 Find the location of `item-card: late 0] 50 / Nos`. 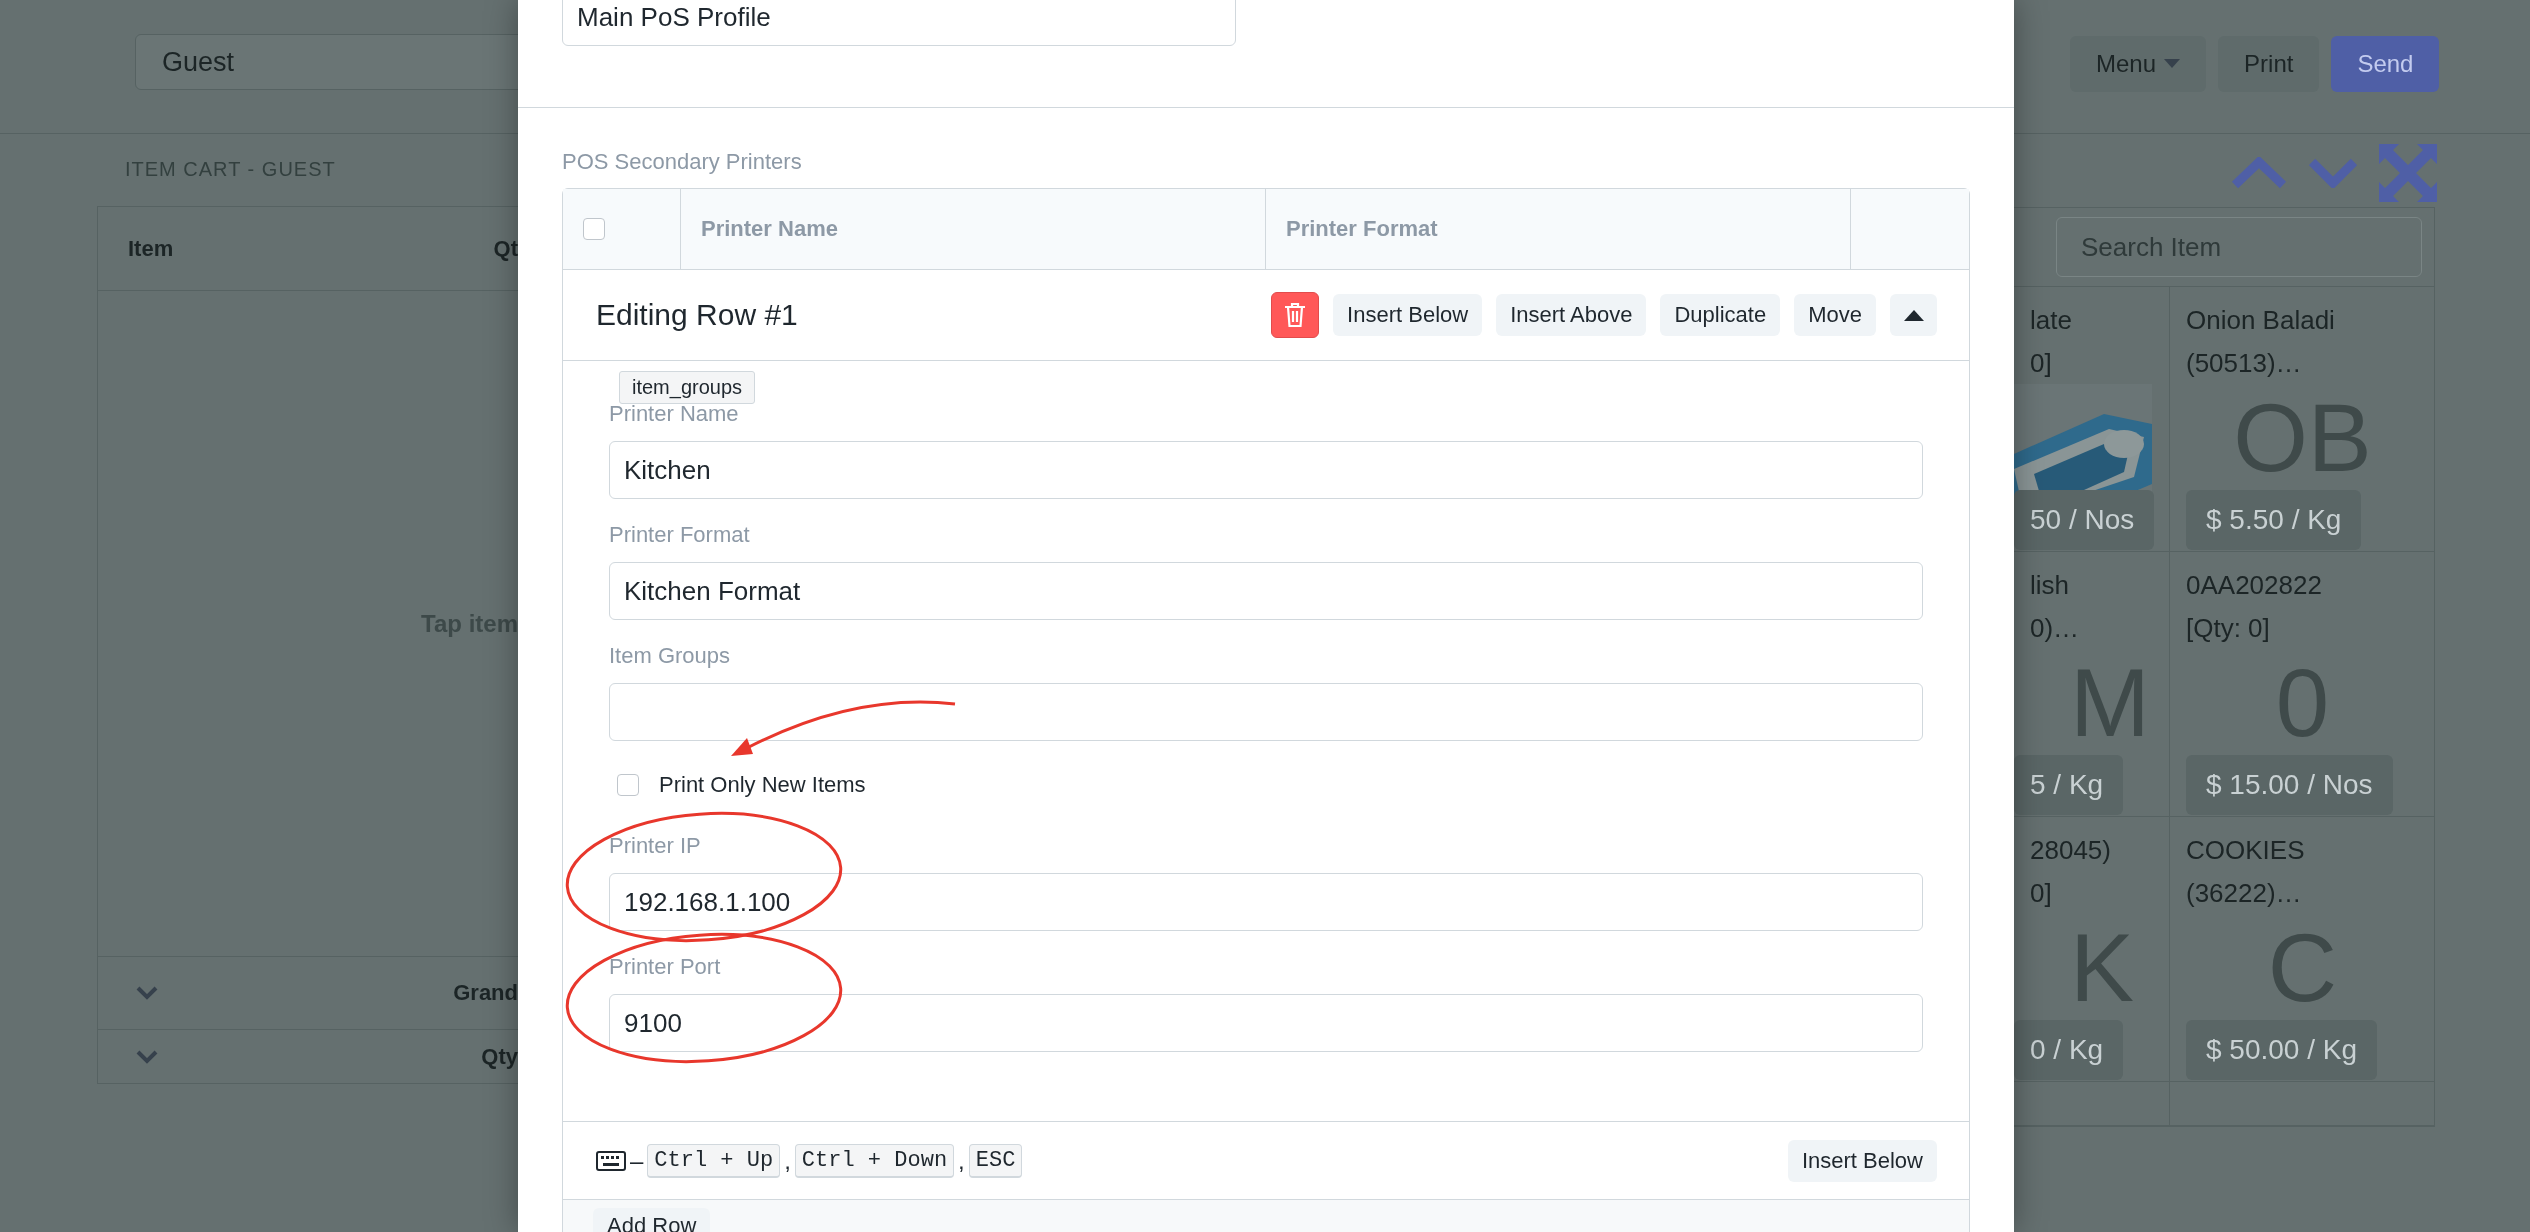

item-card: late 0] 50 / Nos is located at coordinates (2092, 419).